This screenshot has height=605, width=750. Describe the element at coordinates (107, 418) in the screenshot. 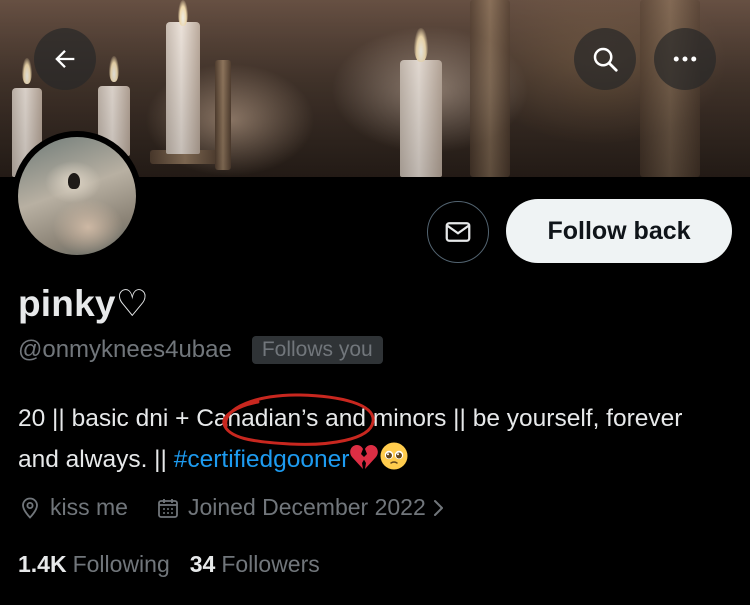

I see `bio-text: 20 || basic dni +` at that location.